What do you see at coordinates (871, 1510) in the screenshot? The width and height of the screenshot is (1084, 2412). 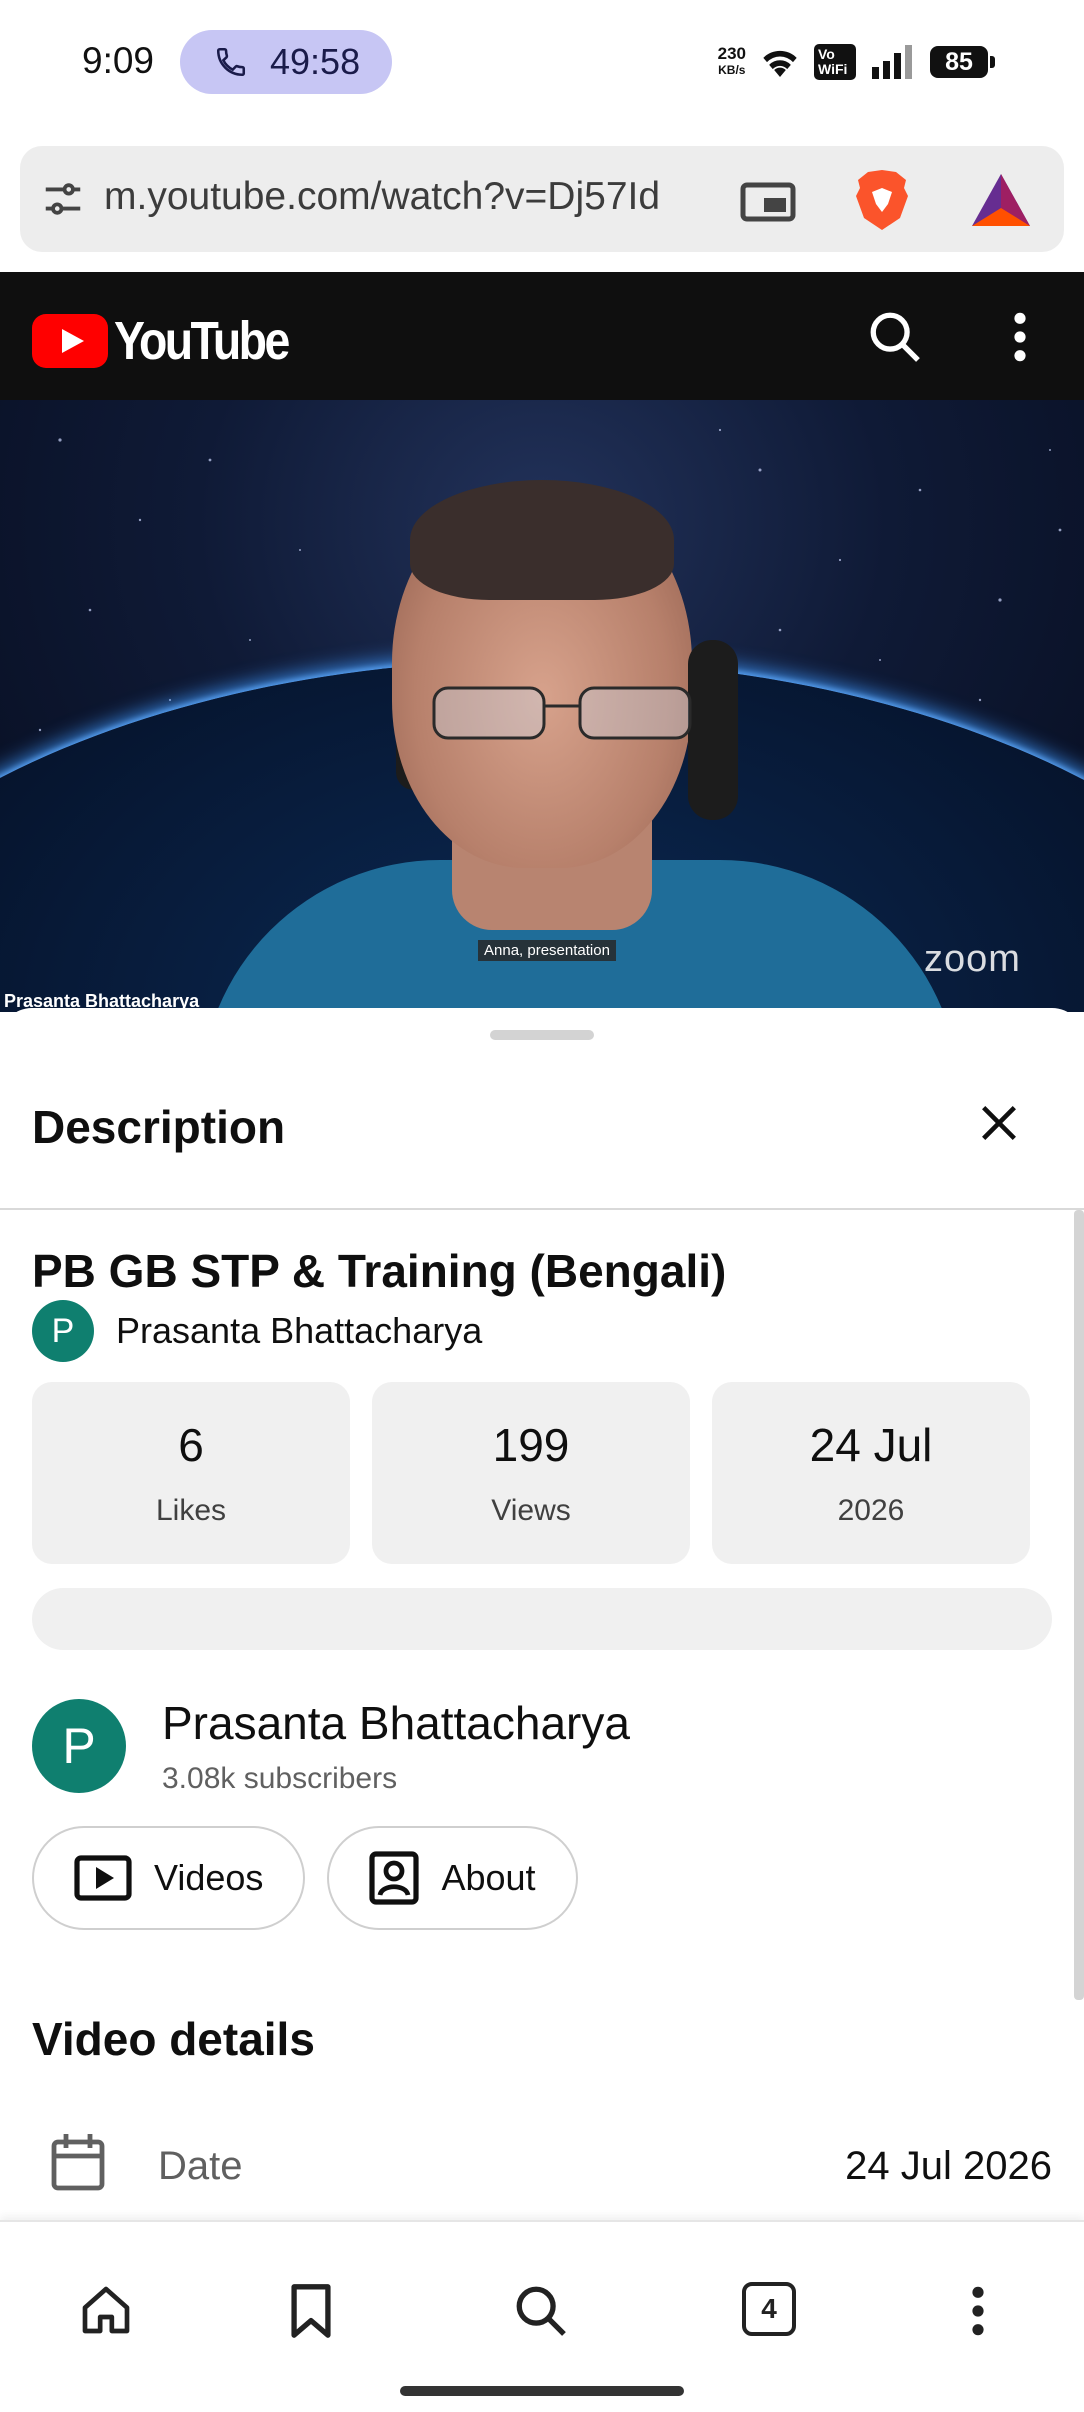 I see `upload-year: 2026` at bounding box center [871, 1510].